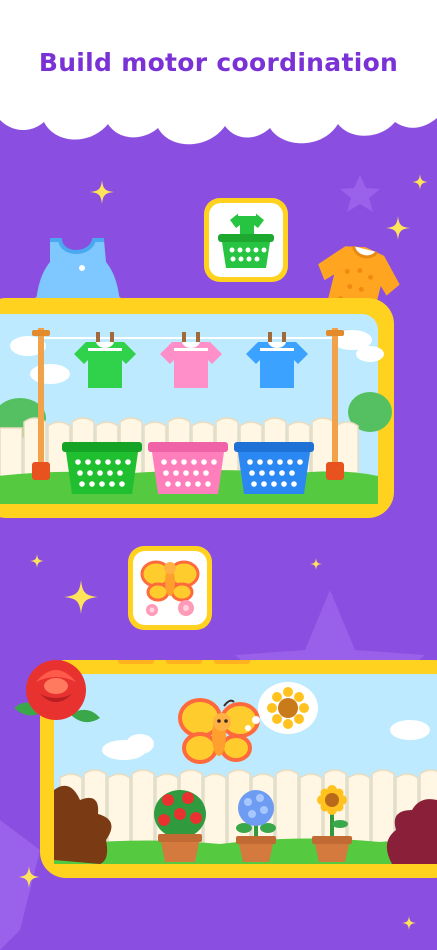 This screenshot has width=437, height=950. What do you see at coordinates (256, 825) in the screenshot?
I see `blue-hydrangea-icon` at bounding box center [256, 825].